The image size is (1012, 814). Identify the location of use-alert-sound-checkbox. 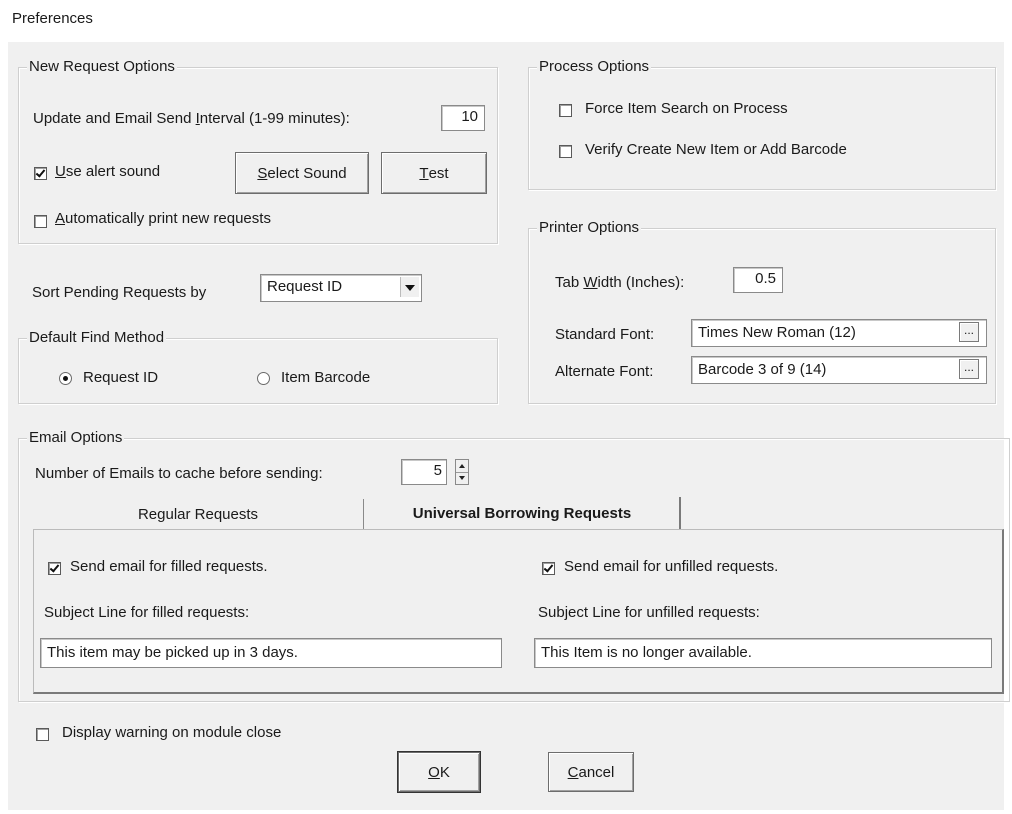
(40, 173).